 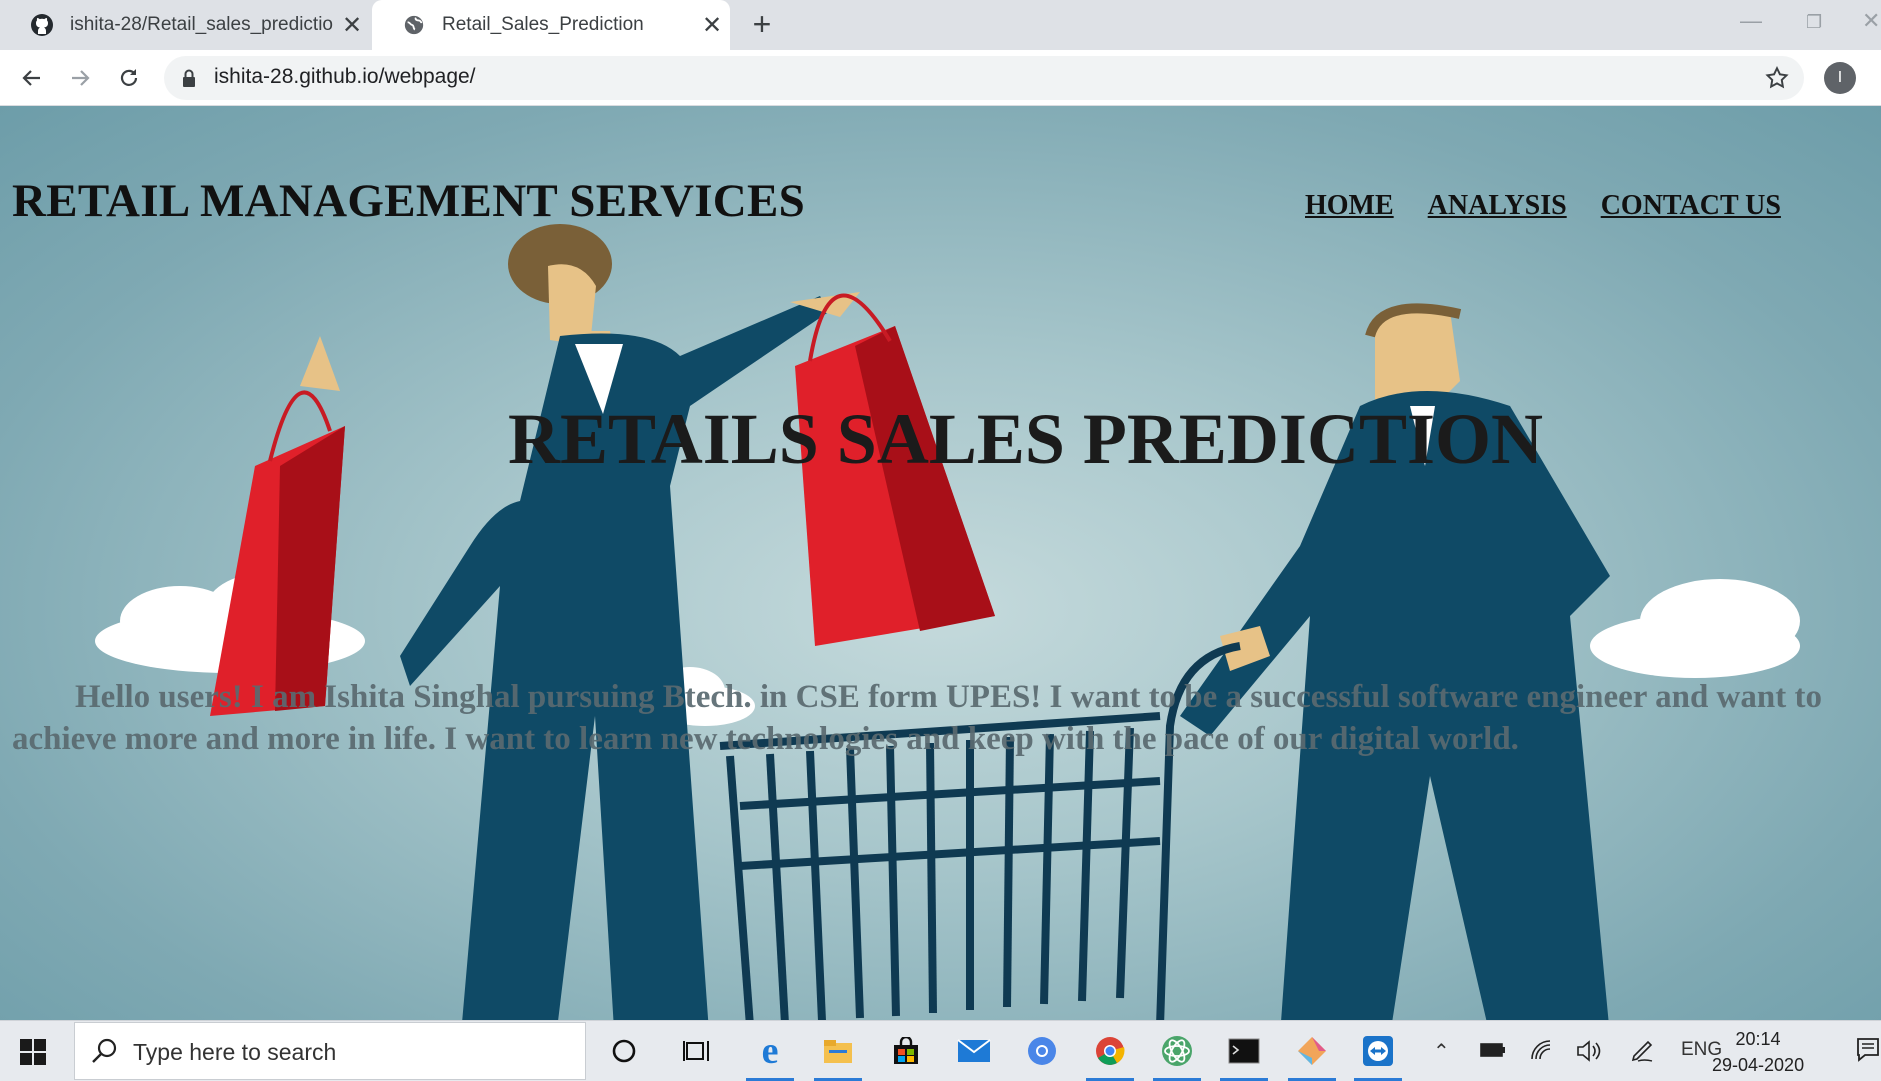 I want to click on forward-button, so click(x=80, y=78).